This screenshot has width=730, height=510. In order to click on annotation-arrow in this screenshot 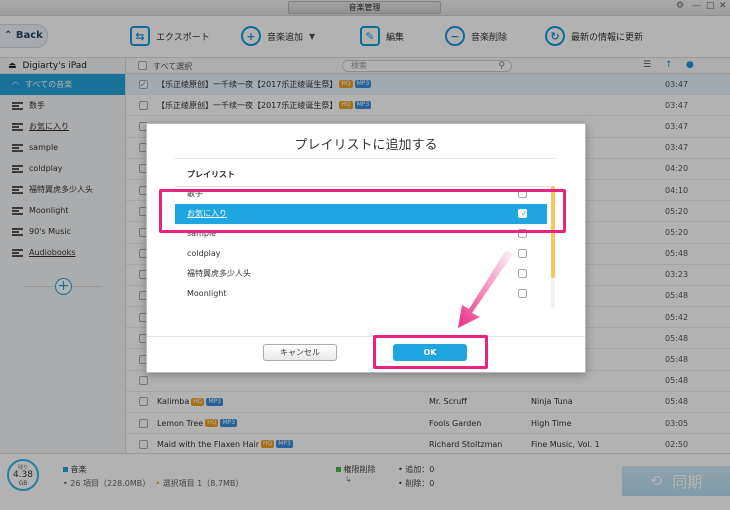, I will do `click(485, 289)`.